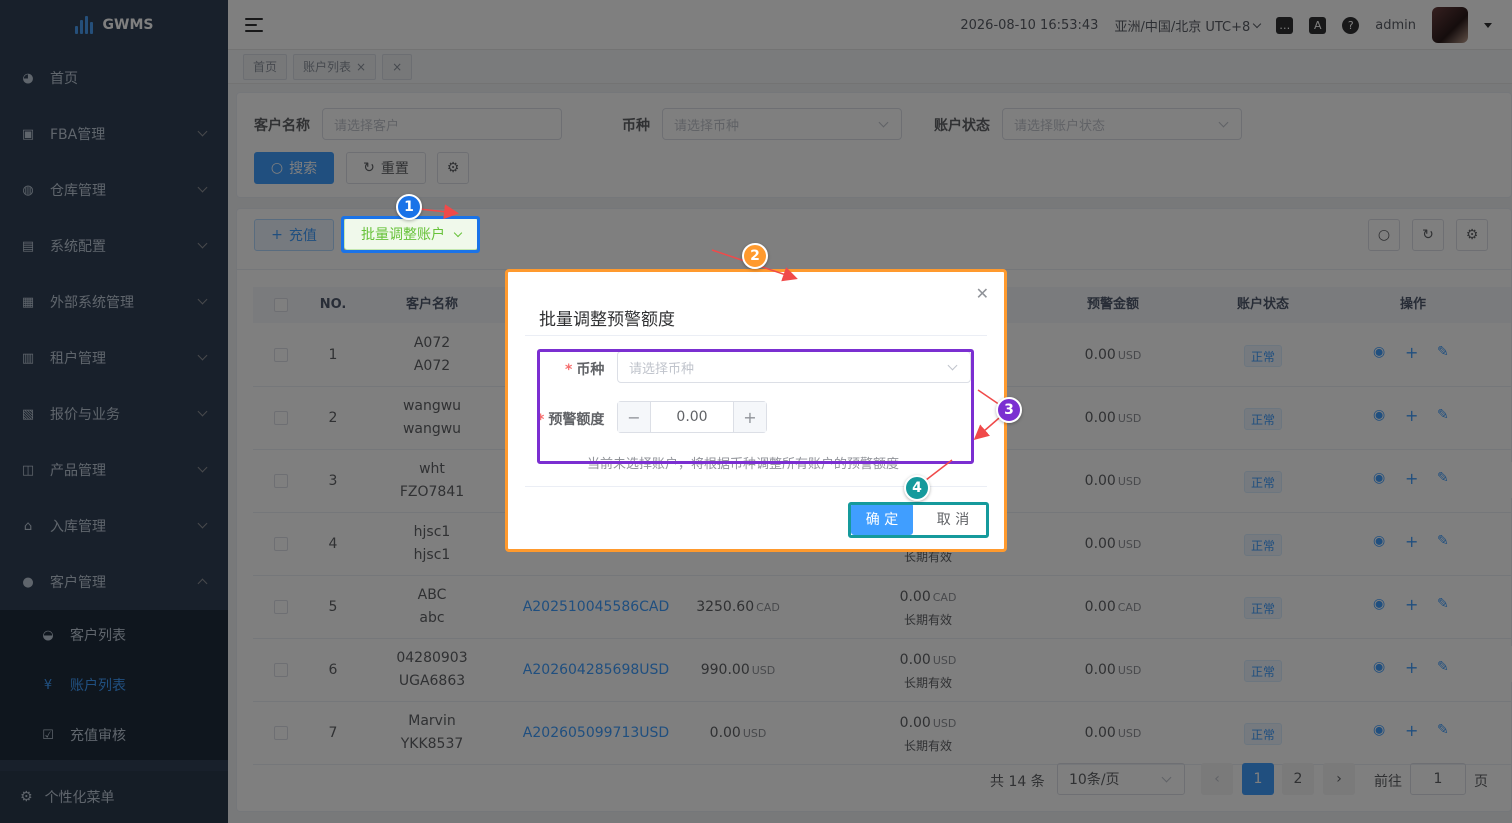  What do you see at coordinates (1009, 410) in the screenshot?
I see `annotation-badge-3: 3` at bounding box center [1009, 410].